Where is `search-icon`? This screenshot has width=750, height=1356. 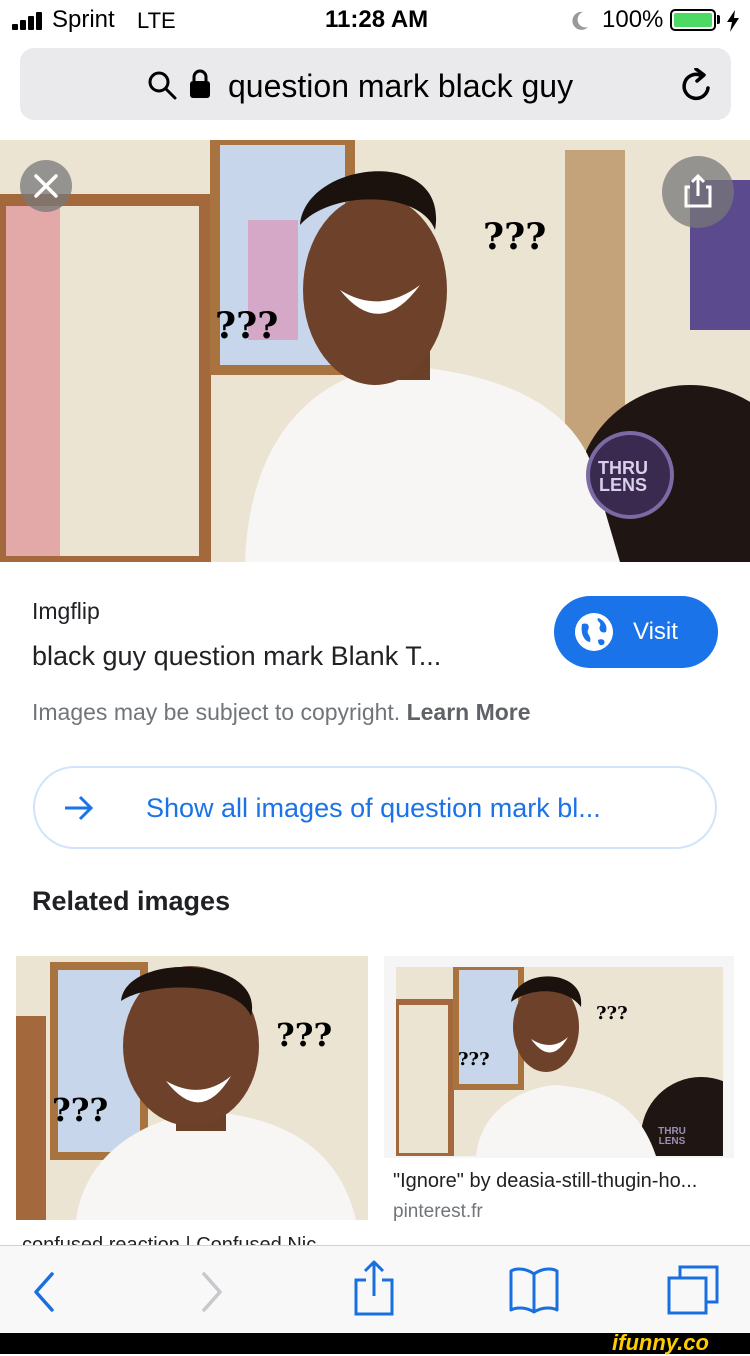
search-icon is located at coordinates (162, 85).